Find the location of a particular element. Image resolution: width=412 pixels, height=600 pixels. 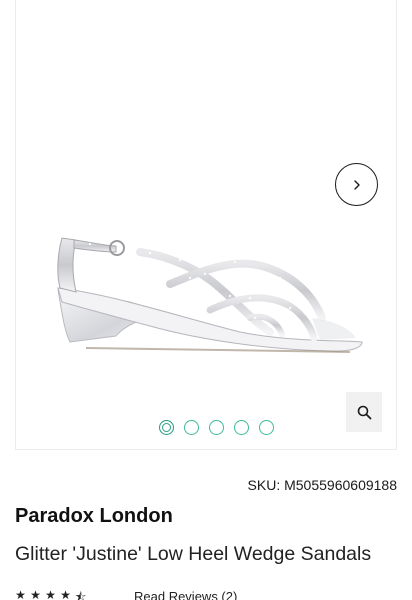

rating-stars: ★ ★ ★ ★ ⯪ is located at coordinates (50, 594).